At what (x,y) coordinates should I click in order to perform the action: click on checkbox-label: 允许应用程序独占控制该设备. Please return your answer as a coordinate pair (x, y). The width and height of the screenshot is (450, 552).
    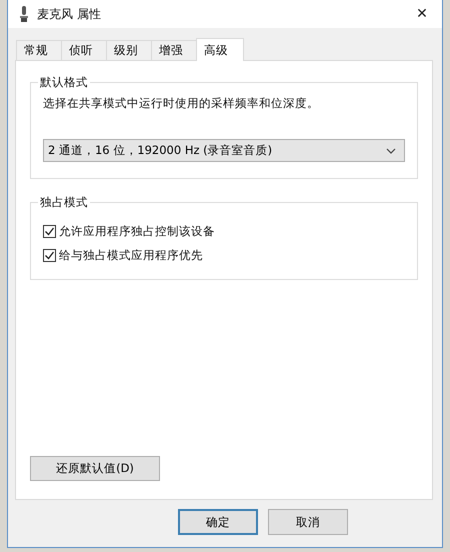
    Looking at the image, I should click on (137, 231).